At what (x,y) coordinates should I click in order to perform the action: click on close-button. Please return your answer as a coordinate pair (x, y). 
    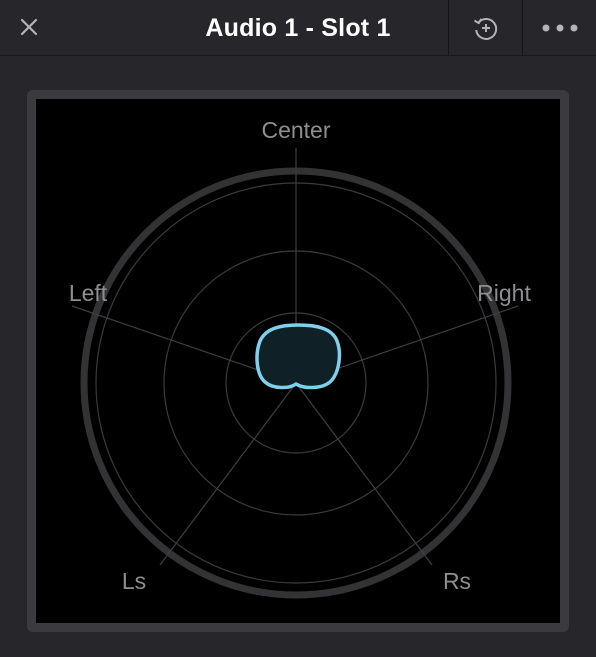
    Looking at the image, I should click on (29, 27).